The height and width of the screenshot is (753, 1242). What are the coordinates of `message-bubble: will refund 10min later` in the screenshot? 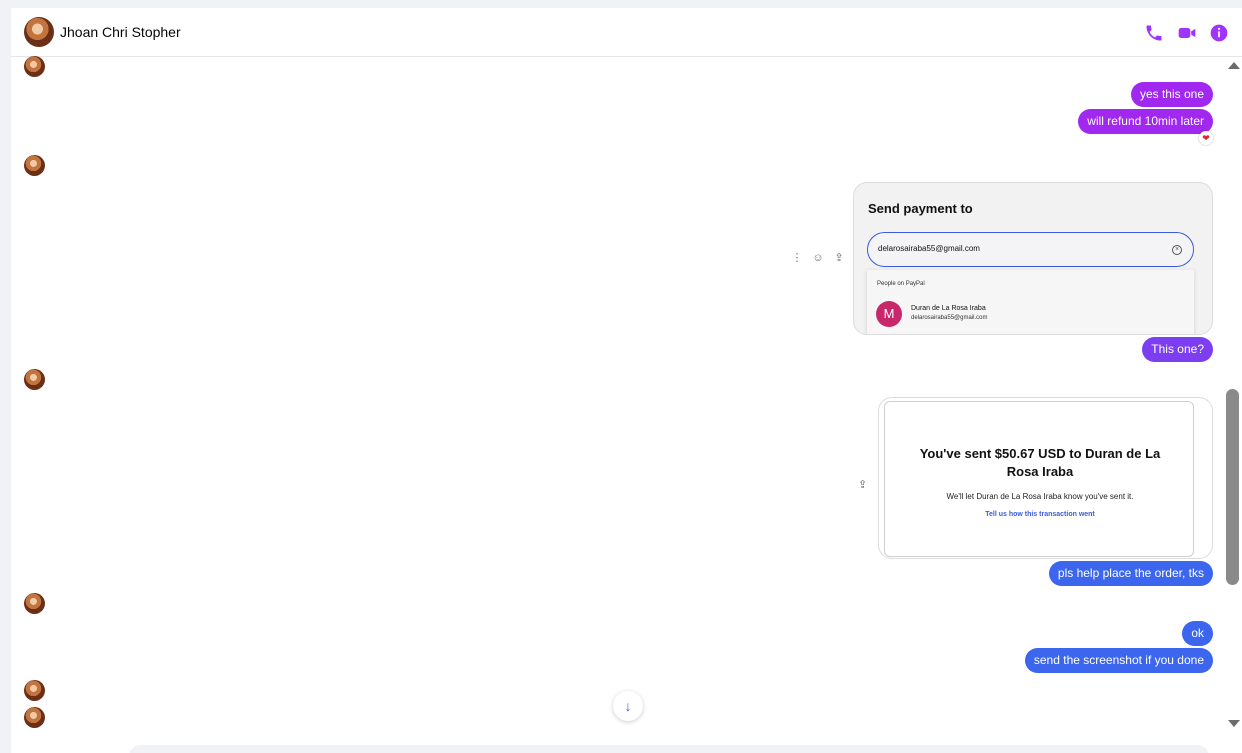 It's located at (1145, 121).